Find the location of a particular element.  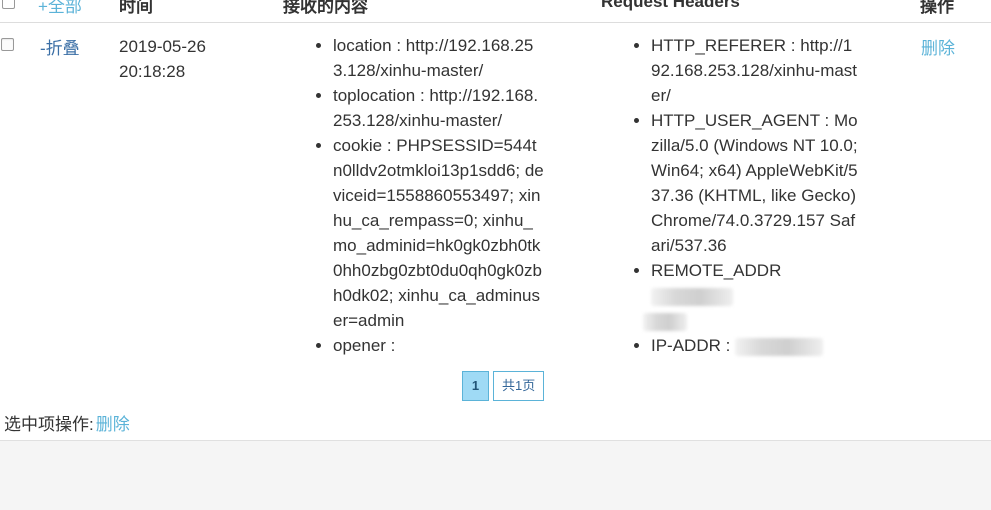

remote-addr-label: REMOTE_ADDR is located at coordinates (716, 270).